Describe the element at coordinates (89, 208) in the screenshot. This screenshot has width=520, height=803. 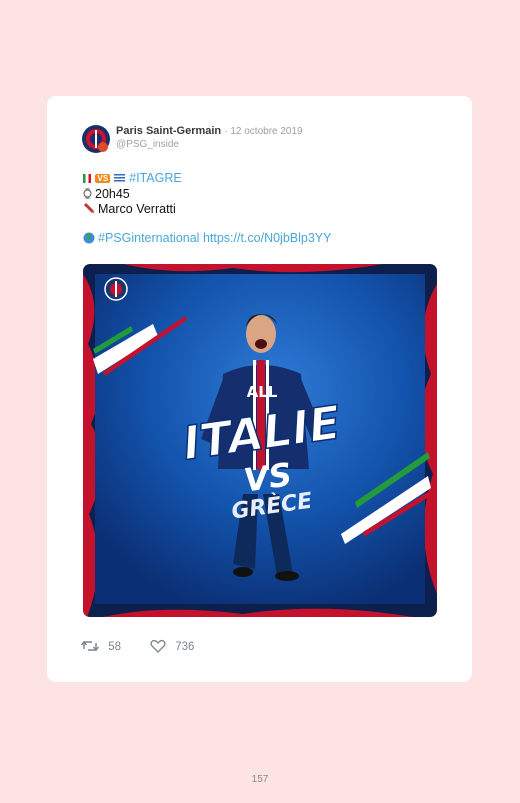
I see `syringe-icon` at that location.